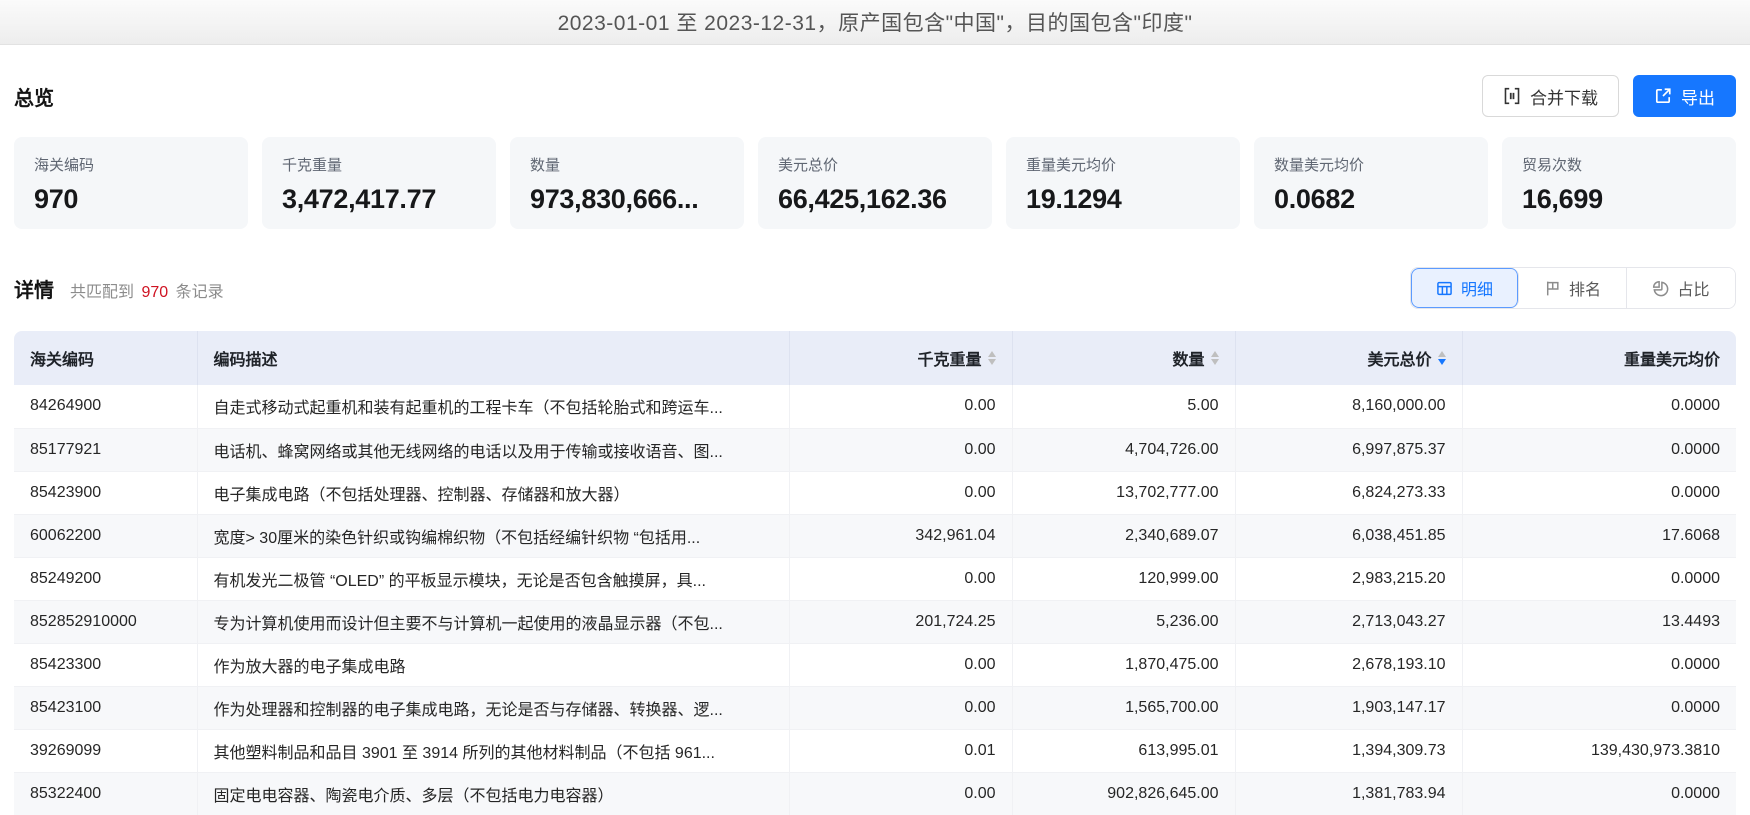  Describe the element at coordinates (1124, 450) in the screenshot. I see `cell-qty: 4,704,726.00` at that location.